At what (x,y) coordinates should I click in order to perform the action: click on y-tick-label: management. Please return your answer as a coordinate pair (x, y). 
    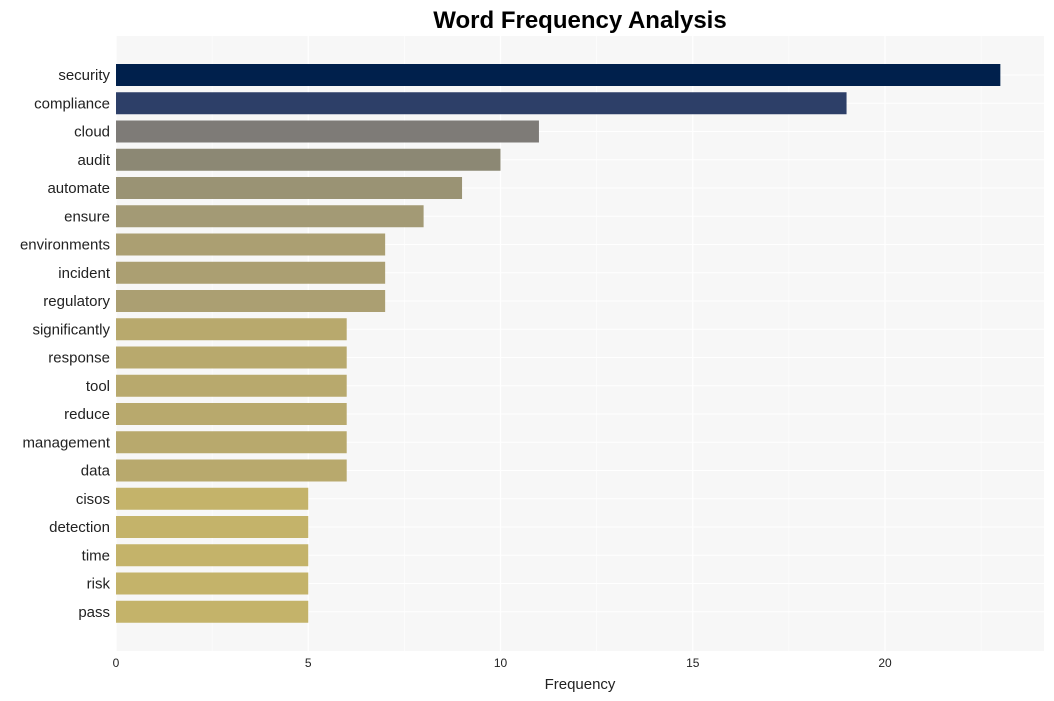
    Looking at the image, I should click on (66, 442).